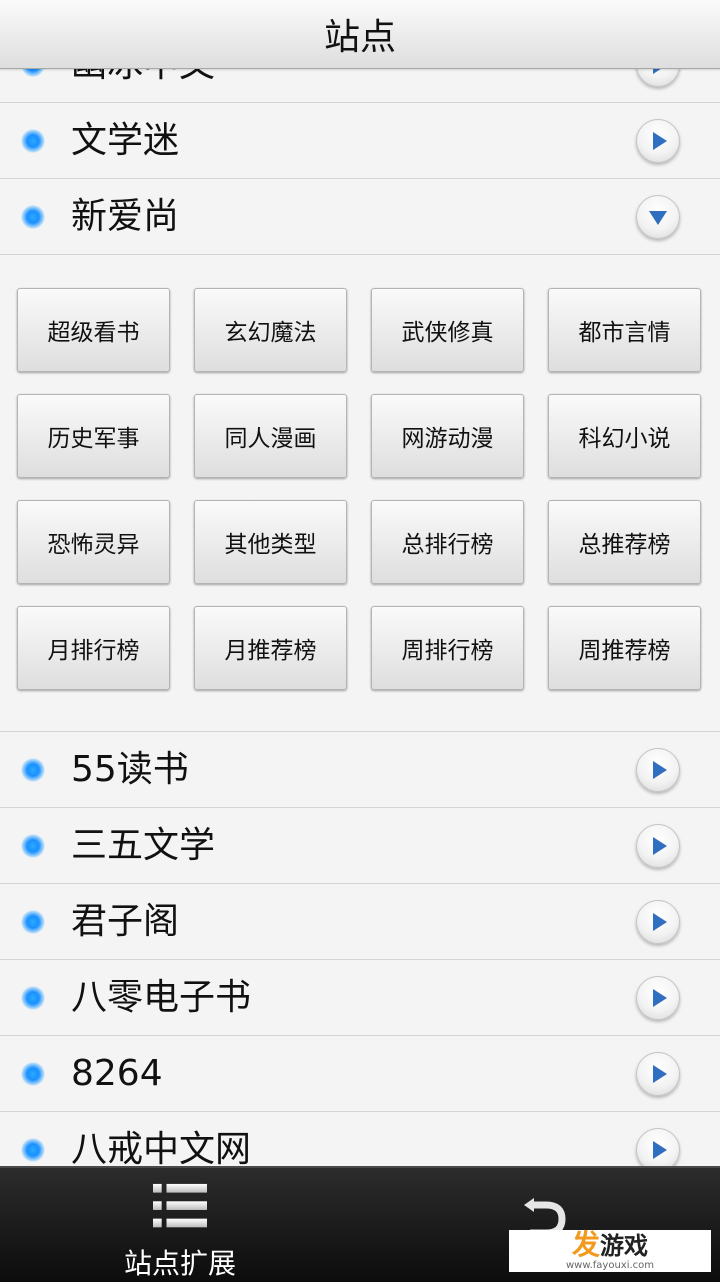 The image size is (720, 1282). I want to click on site-name: 幽冰中文, so click(143, 76).